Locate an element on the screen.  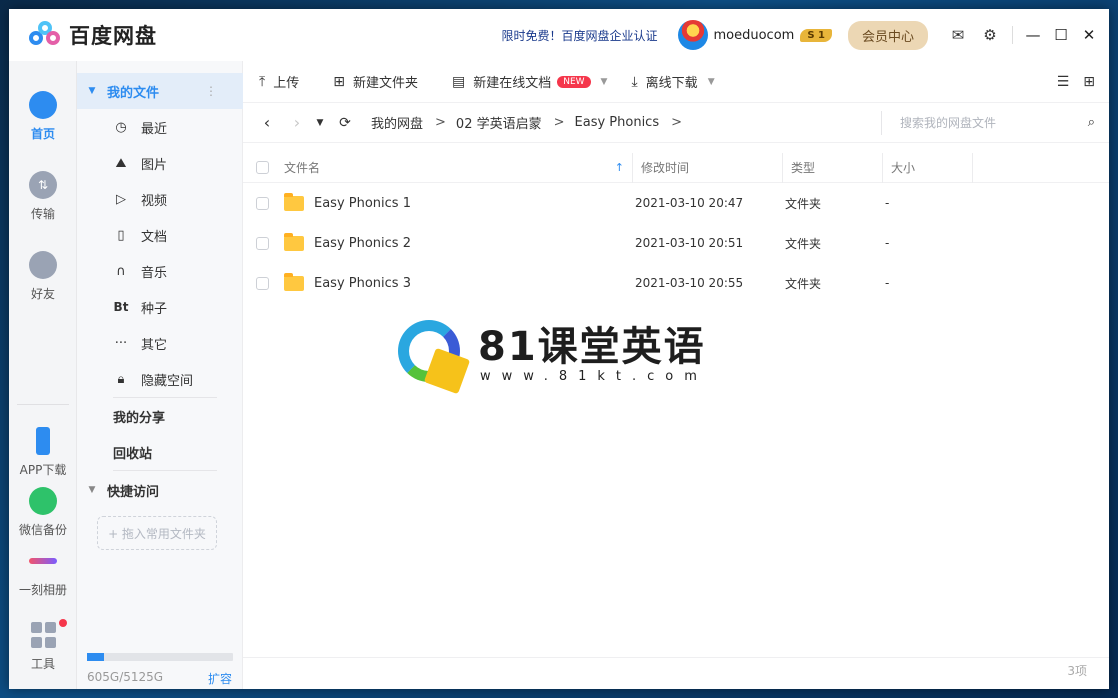
sidebar-item-torrents: Bt 种子 is located at coordinates (160, 307).